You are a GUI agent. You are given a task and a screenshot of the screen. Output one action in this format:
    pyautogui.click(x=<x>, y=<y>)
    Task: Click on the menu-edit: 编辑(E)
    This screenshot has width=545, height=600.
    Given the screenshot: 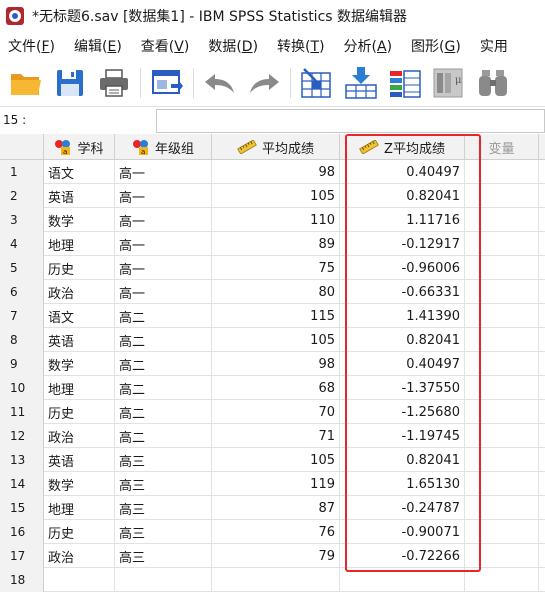 What is the action you would take?
    pyautogui.click(x=99, y=46)
    